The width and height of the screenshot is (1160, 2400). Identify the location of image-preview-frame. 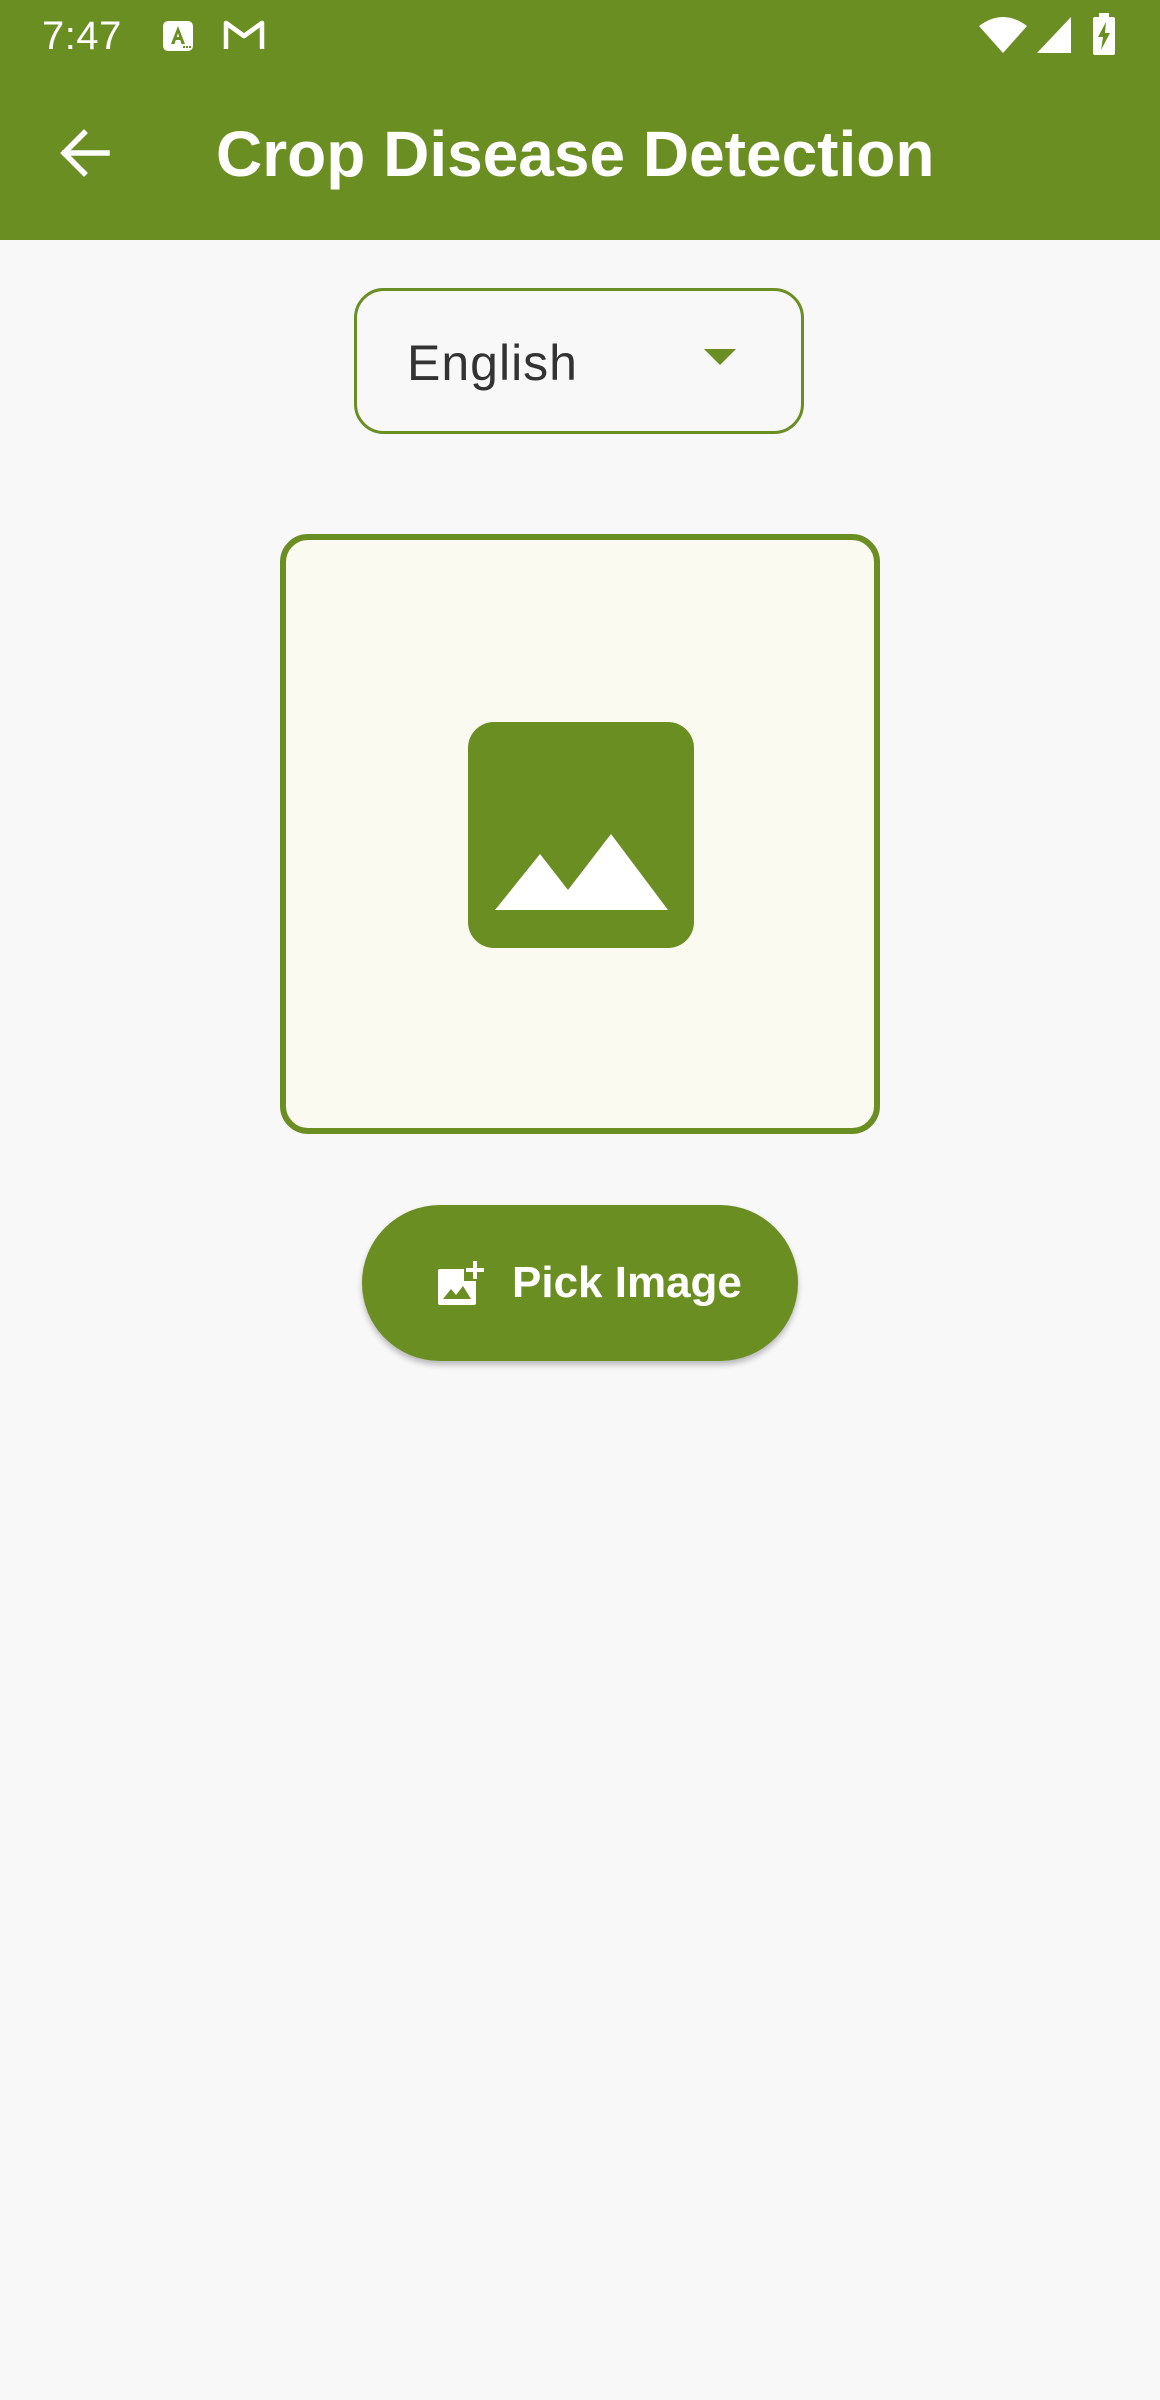
(580, 834).